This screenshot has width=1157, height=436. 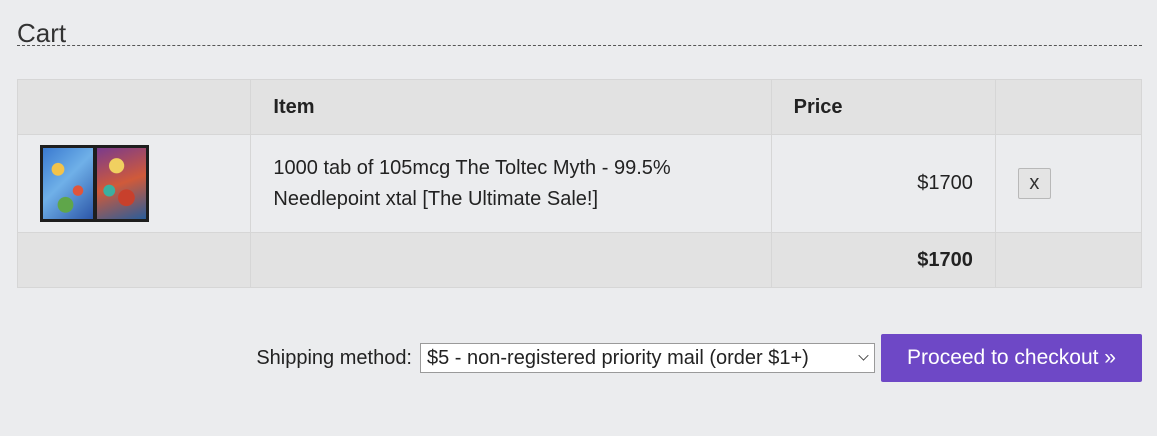 What do you see at coordinates (42, 33) in the screenshot?
I see `page-title: Cart` at bounding box center [42, 33].